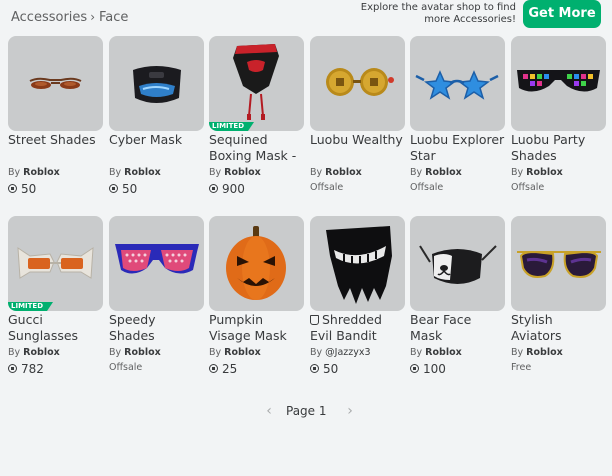  I want to click on item-name: Luobu Party Shades, so click(558, 148).